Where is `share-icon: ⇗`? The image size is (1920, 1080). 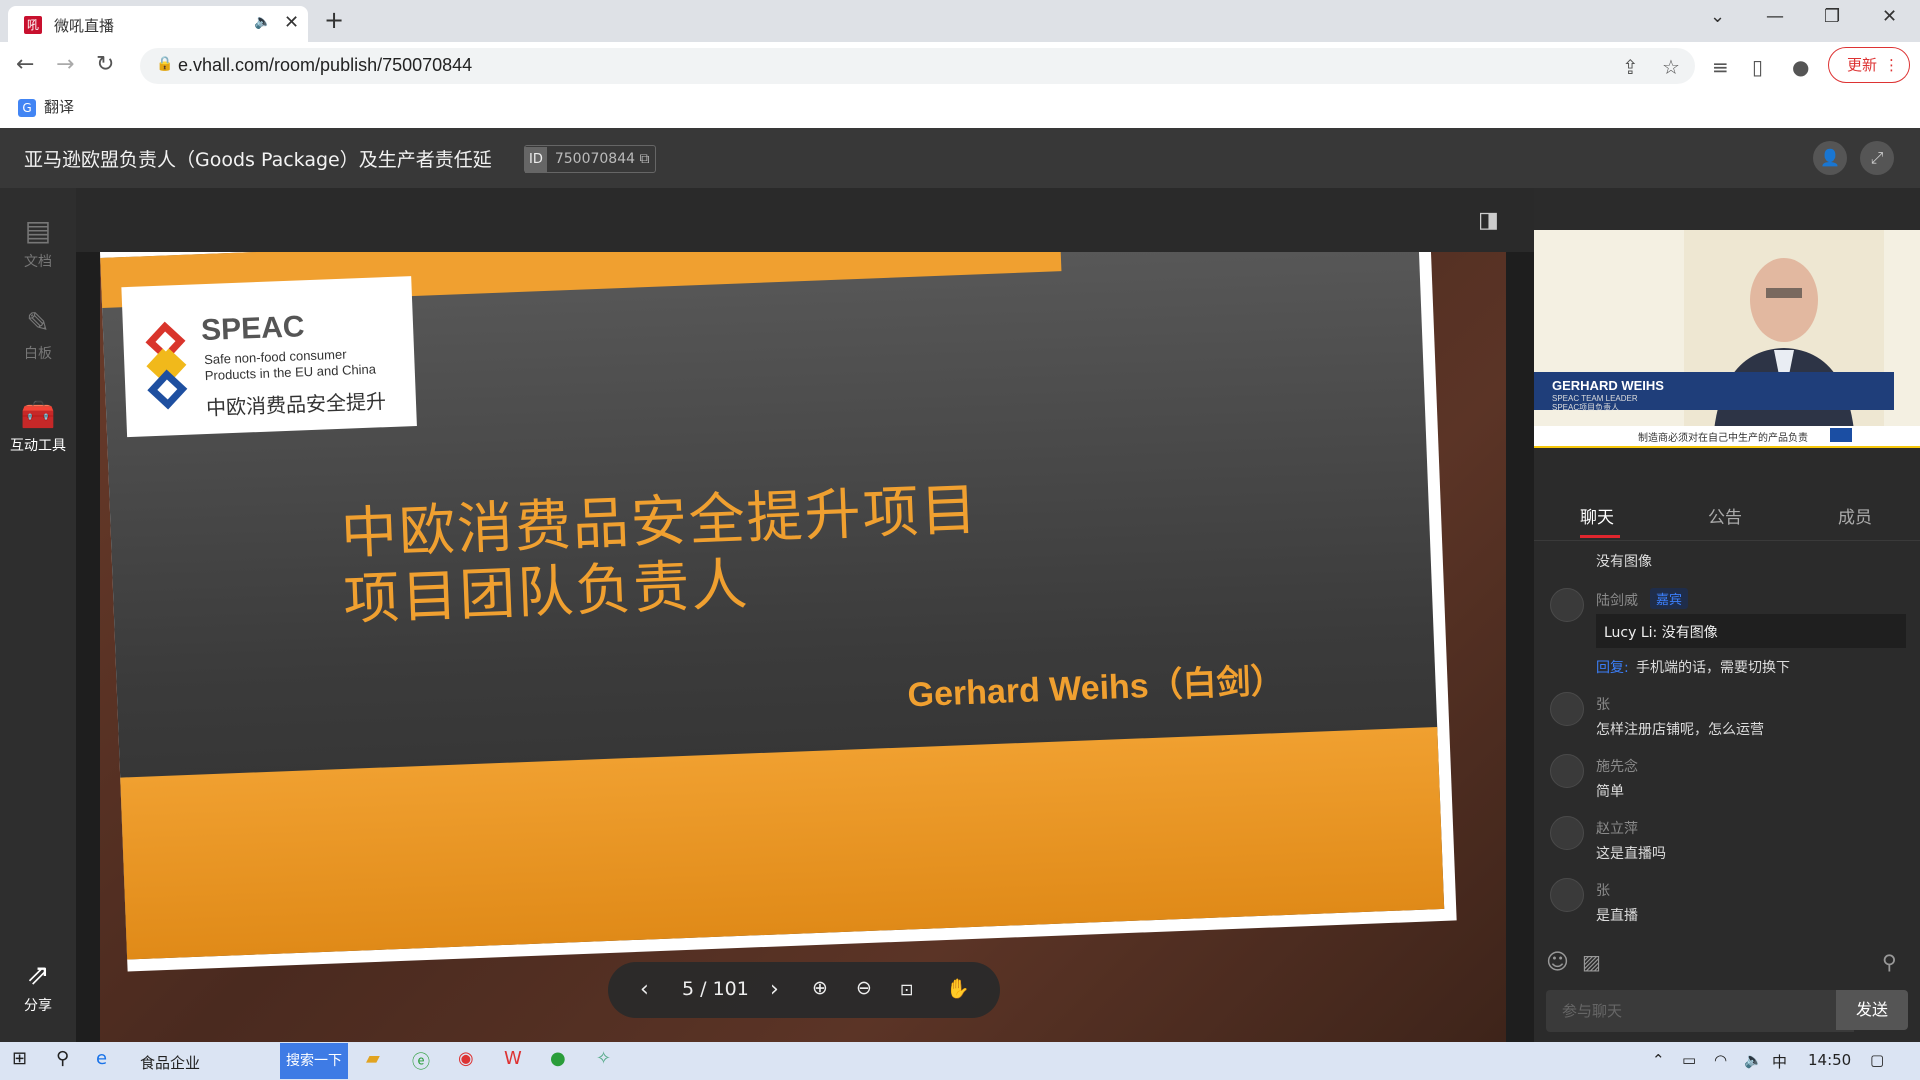
share-icon: ⇗ is located at coordinates (38, 974).